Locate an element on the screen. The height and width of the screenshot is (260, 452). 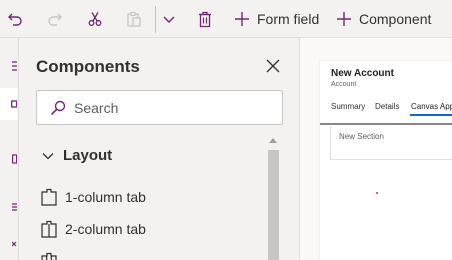
form-section: New Section is located at coordinates (391, 143).